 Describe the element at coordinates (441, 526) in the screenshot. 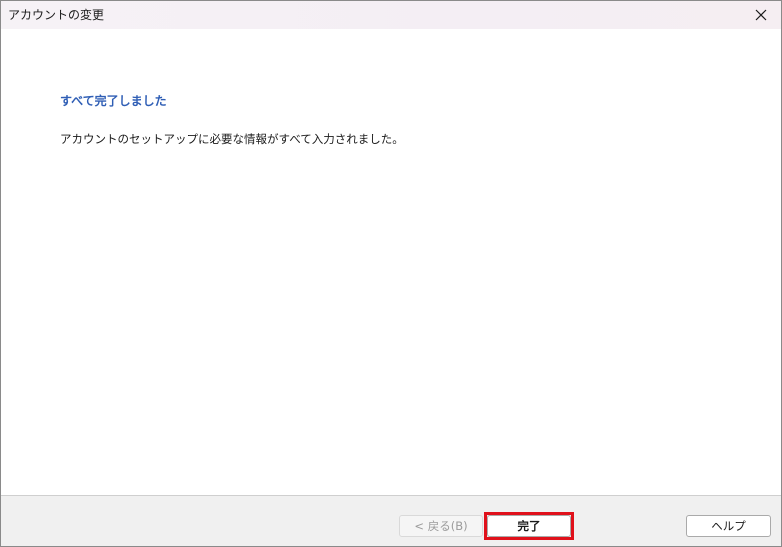

I see `back-button: < 戻る(B)` at that location.